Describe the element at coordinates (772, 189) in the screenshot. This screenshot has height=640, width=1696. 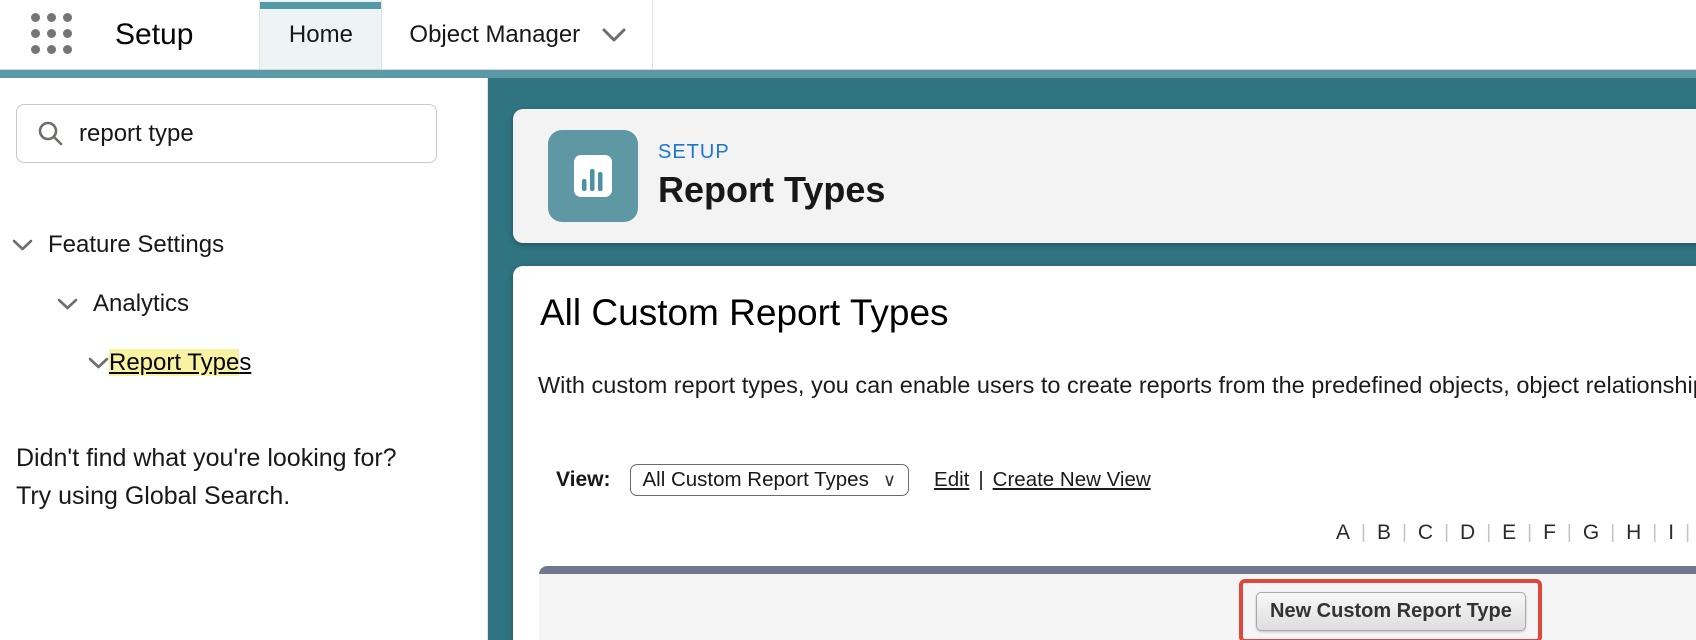
I see `page-title: Report Types` at that location.